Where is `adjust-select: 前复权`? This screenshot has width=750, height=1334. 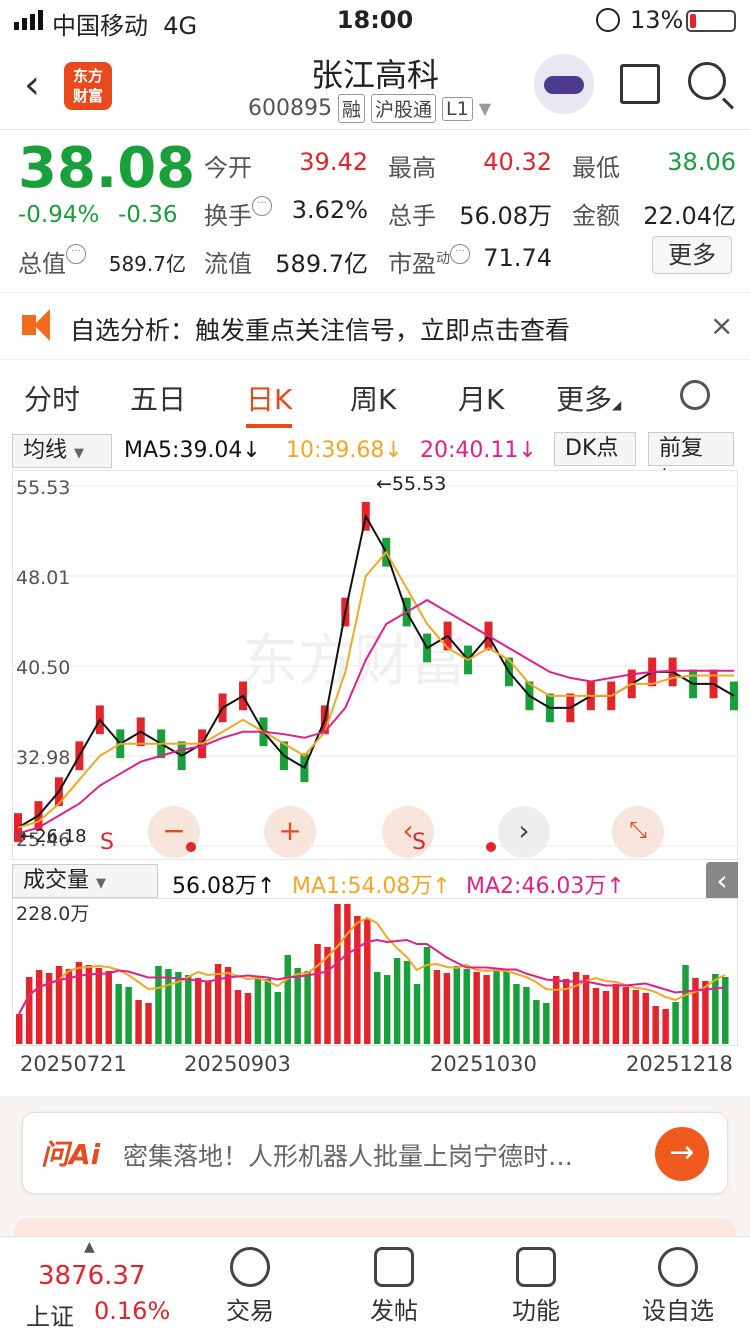
adjust-select: 前复权 is located at coordinates (691, 462).